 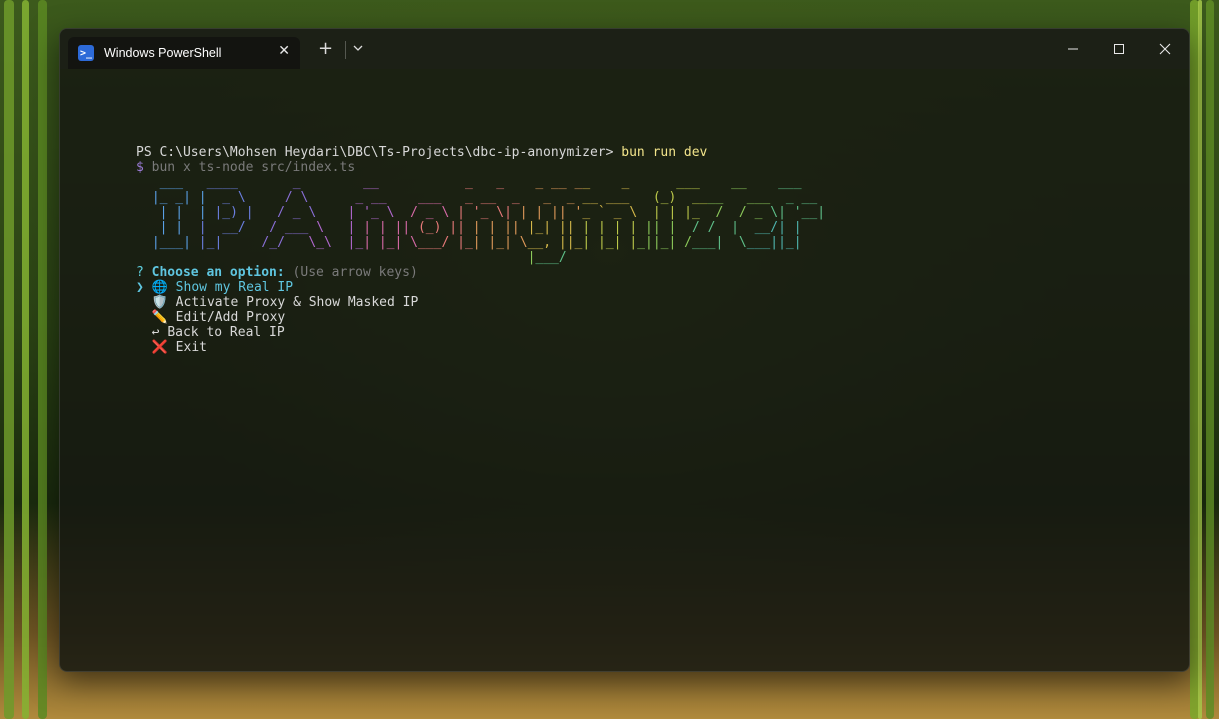 I want to click on banner-segment: __/| |, so click(x=774, y=227).